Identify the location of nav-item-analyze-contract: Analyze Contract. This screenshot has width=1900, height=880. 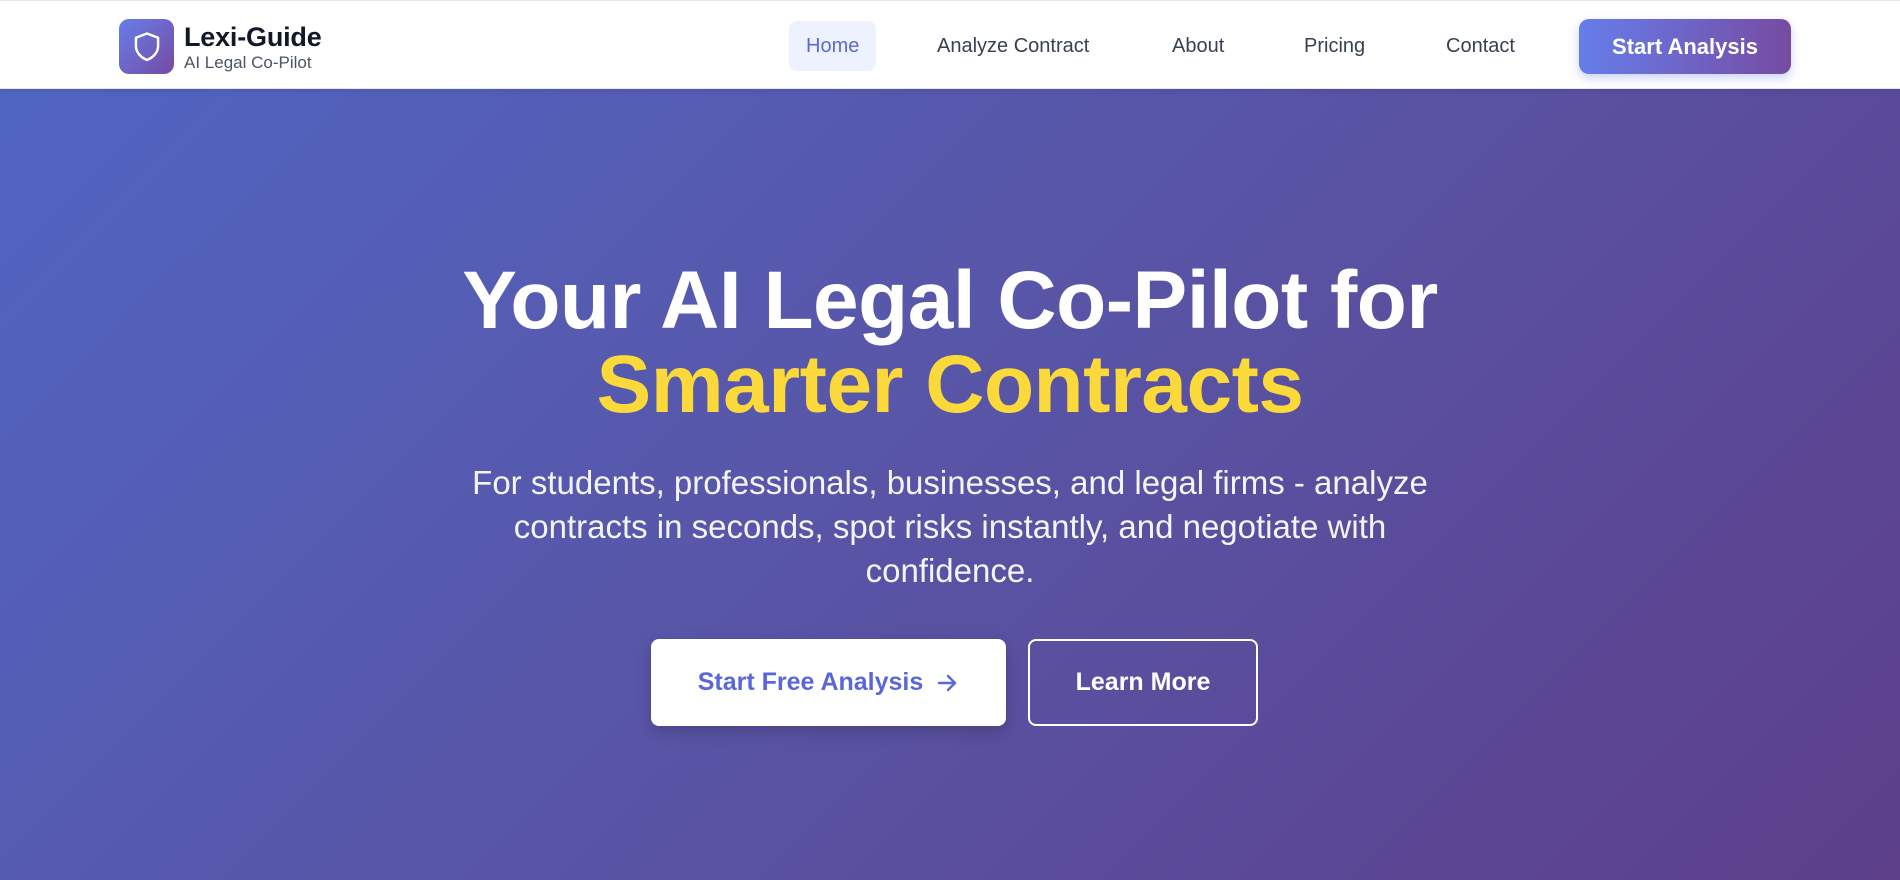
(1013, 46).